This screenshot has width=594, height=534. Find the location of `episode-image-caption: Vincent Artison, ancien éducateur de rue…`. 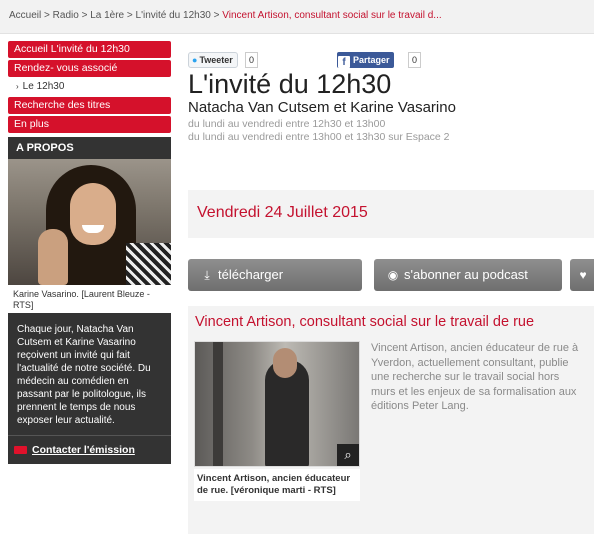

episode-image-caption: Vincent Artison, ancien éducateur de rue… is located at coordinates (277, 485).